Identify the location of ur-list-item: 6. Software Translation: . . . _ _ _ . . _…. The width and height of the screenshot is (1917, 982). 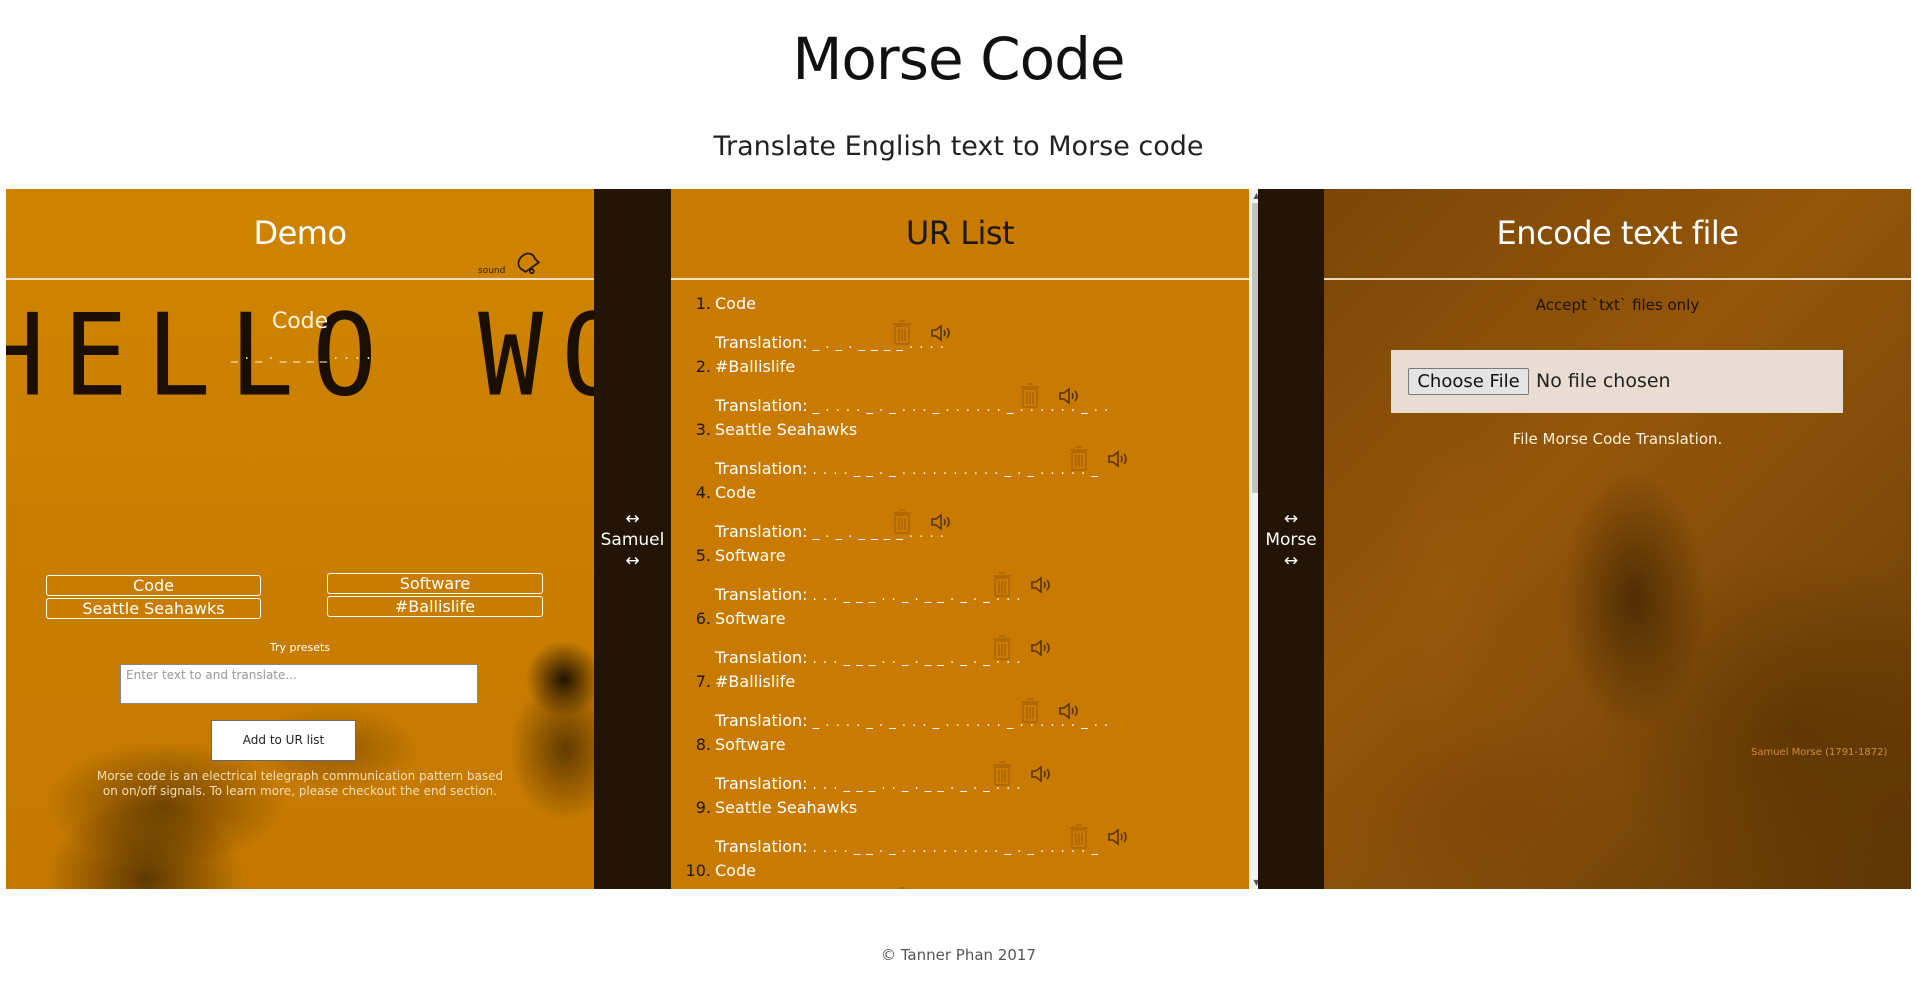
(960, 631).